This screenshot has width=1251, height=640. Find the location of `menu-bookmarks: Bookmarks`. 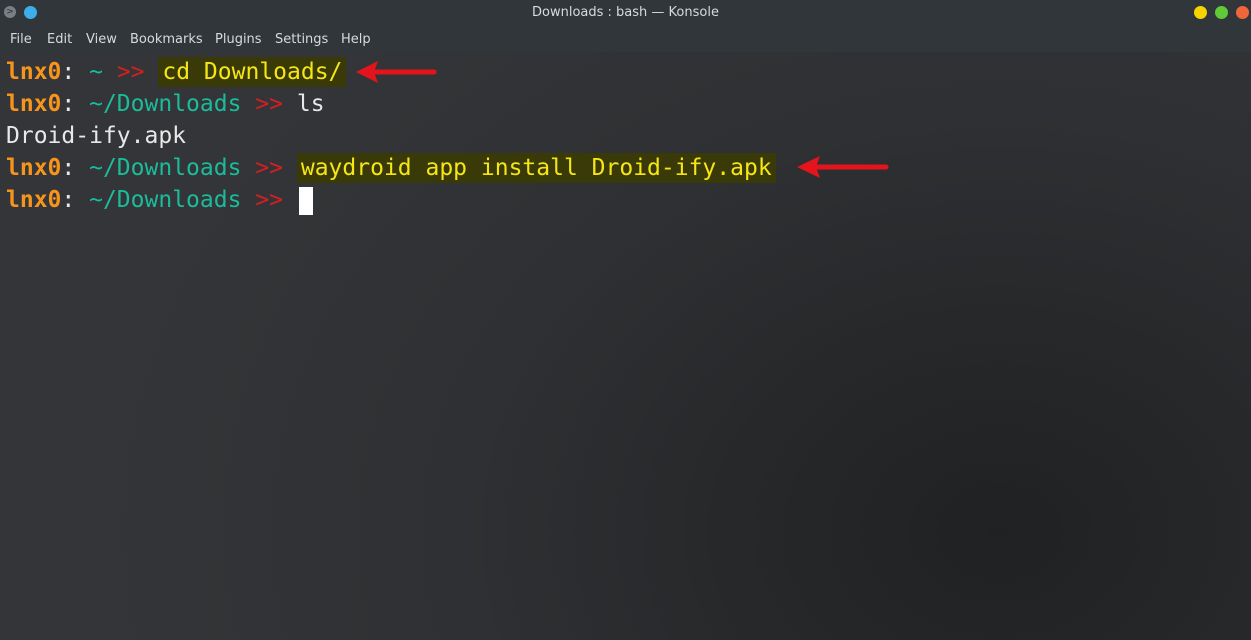

menu-bookmarks: Bookmarks is located at coordinates (166, 39).